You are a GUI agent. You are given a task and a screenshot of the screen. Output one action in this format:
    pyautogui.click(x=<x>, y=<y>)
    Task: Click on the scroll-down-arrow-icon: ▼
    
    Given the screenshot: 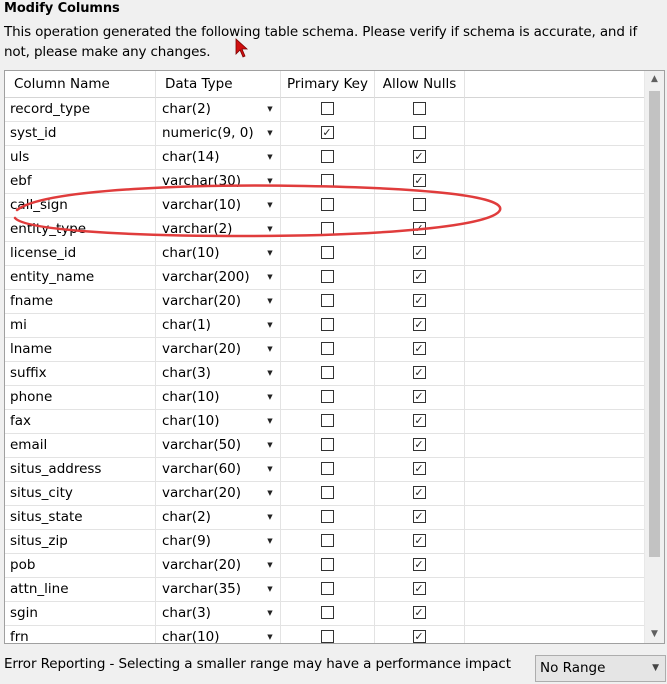 What is the action you would take?
    pyautogui.click(x=654, y=634)
    